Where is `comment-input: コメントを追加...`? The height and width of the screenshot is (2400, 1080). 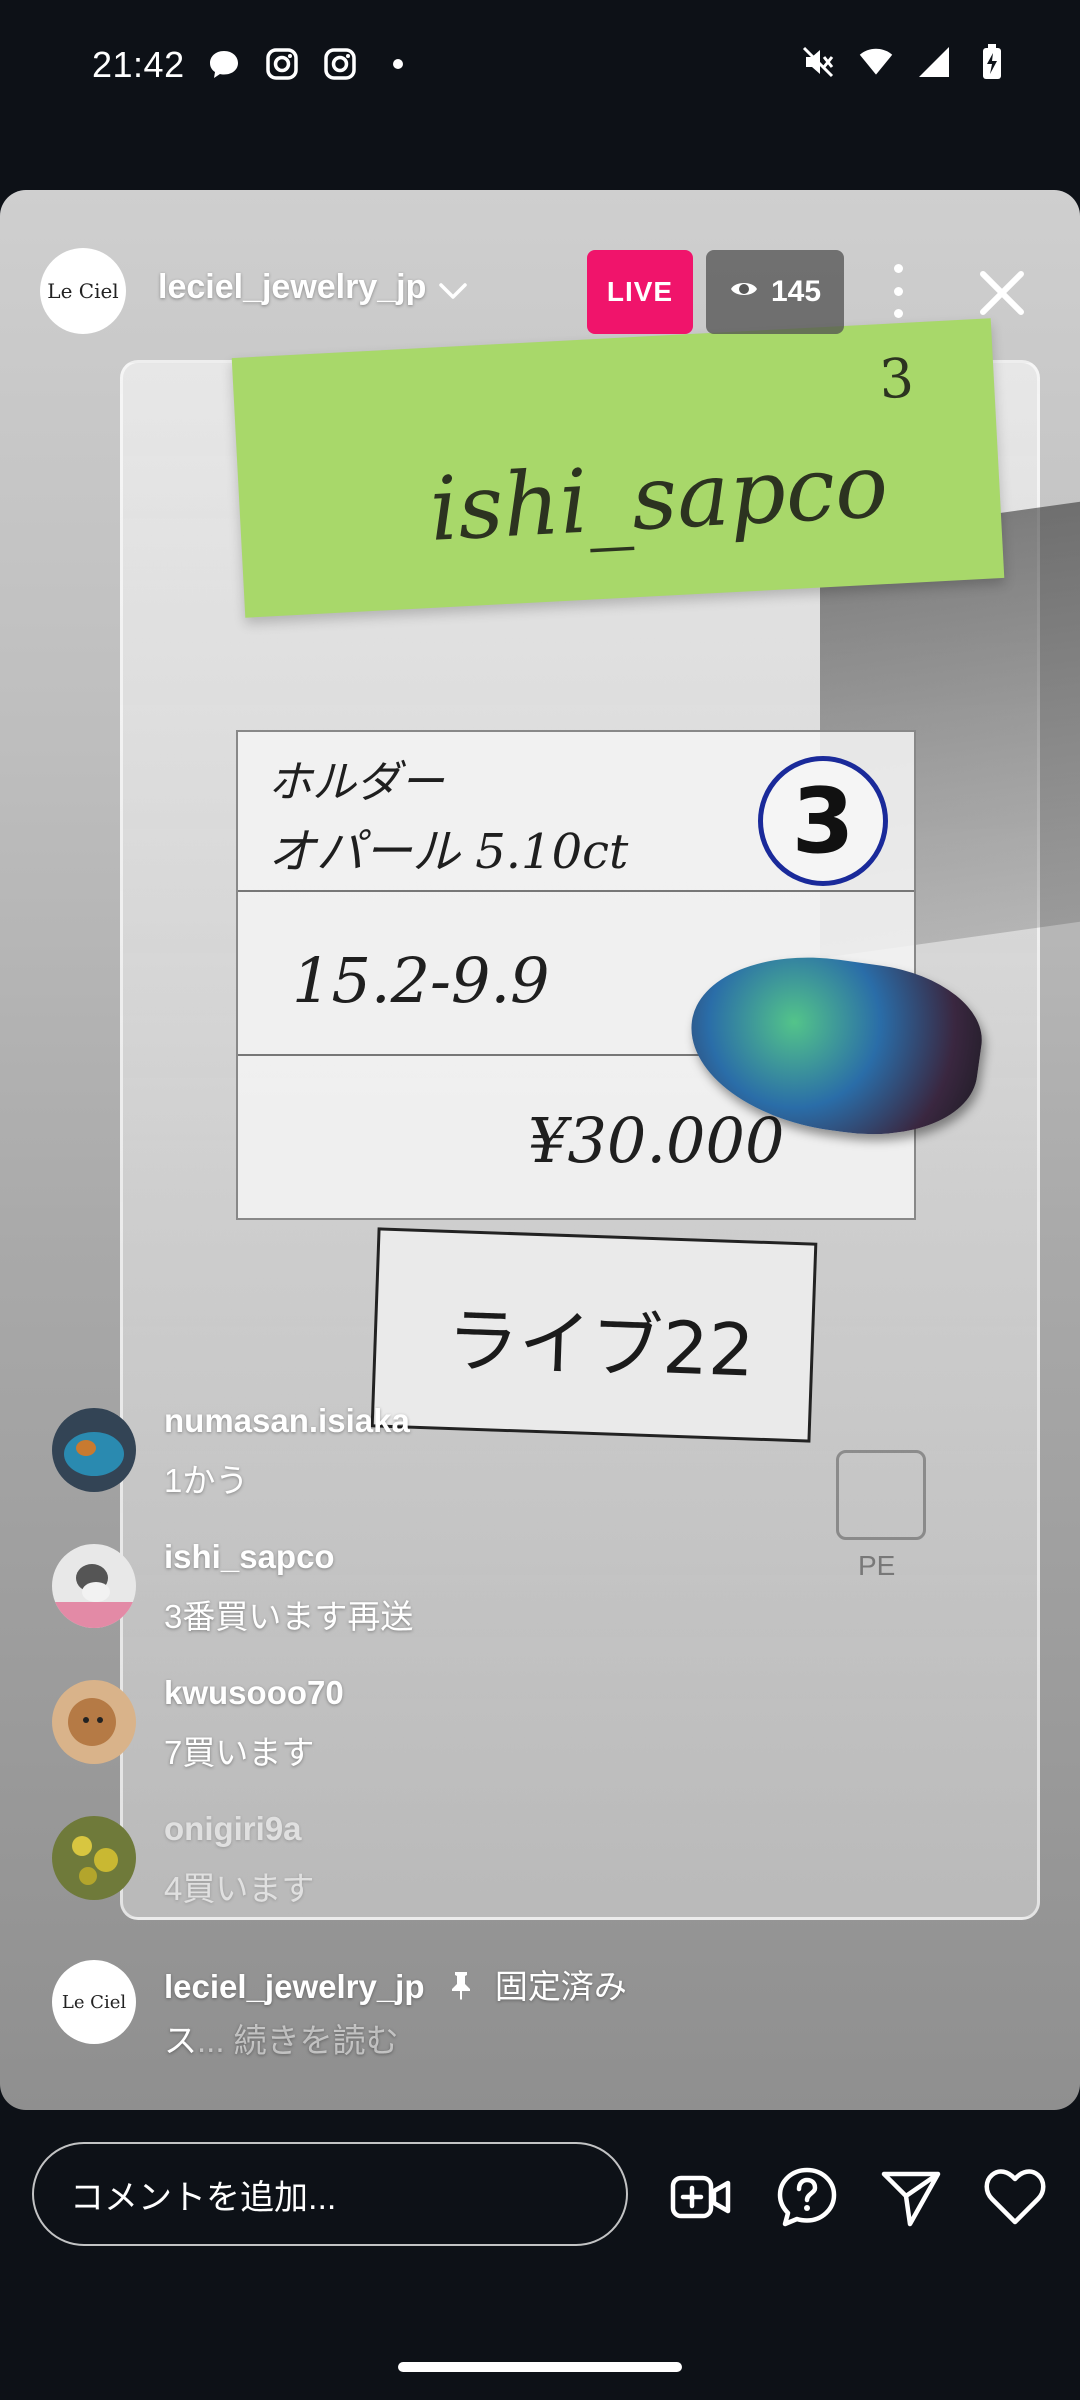 comment-input: コメントを追加... is located at coordinates (330, 2194).